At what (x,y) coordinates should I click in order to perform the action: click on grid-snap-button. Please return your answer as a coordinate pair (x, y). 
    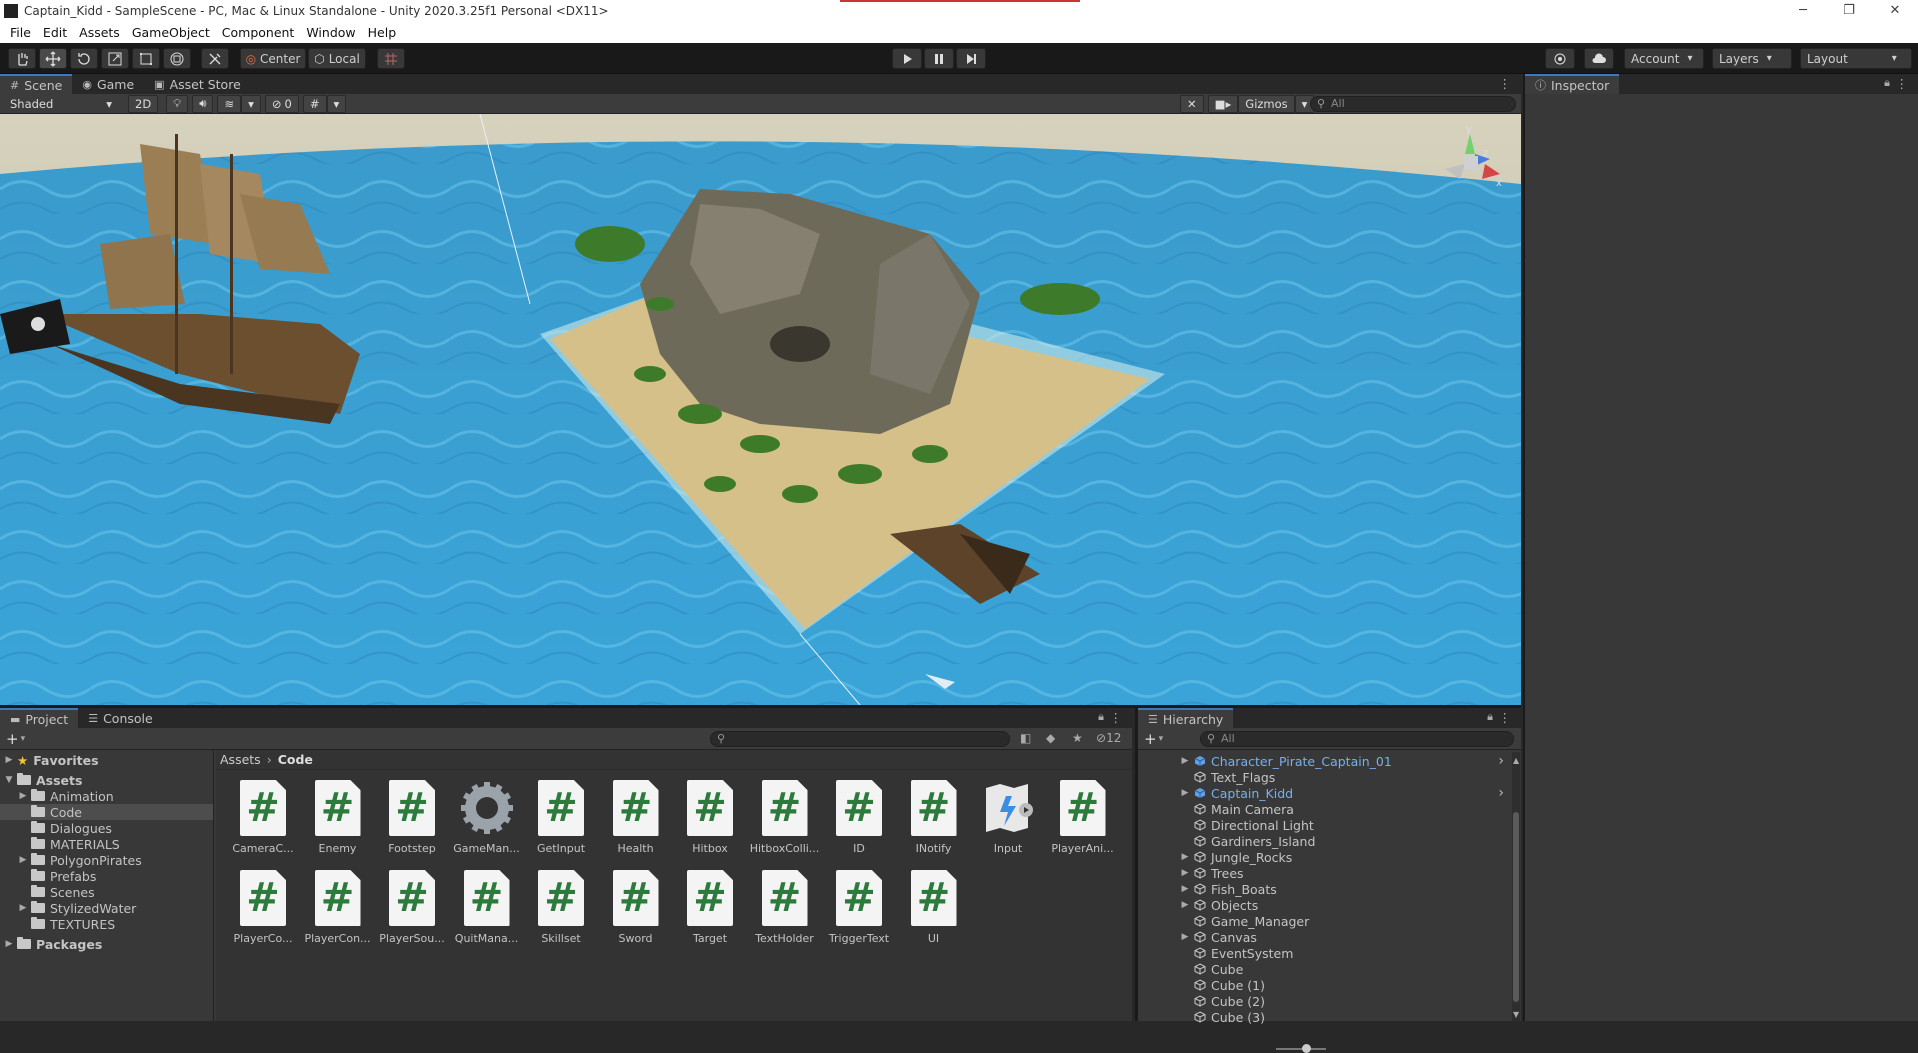
    Looking at the image, I should click on (391, 58).